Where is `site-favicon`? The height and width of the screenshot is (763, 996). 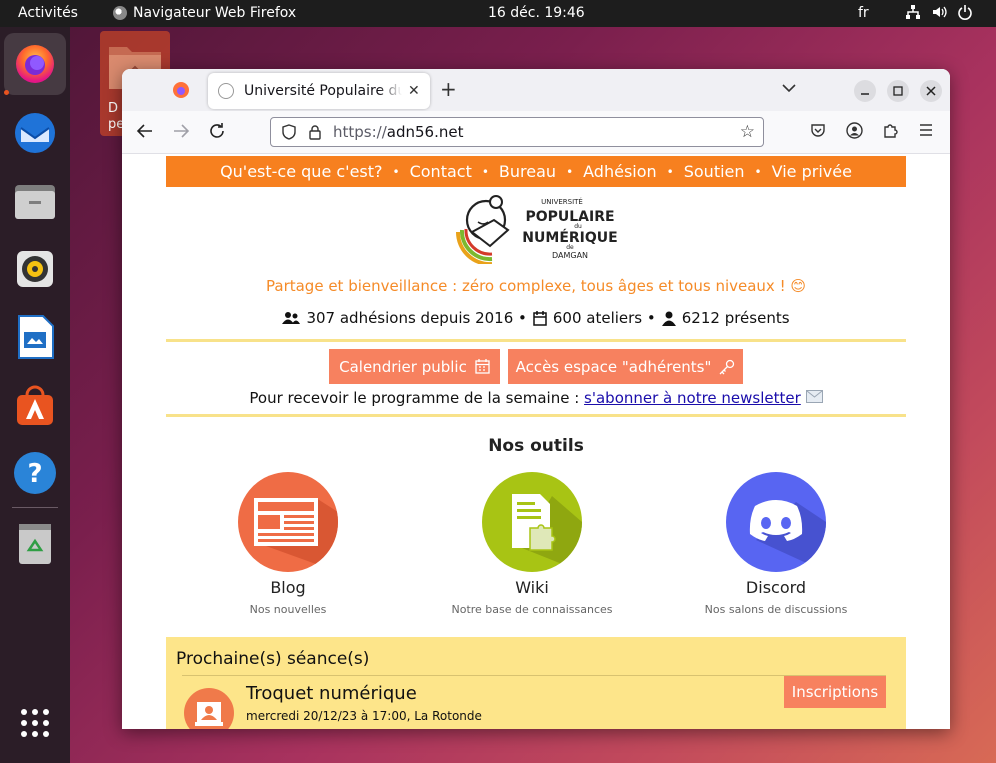
site-favicon is located at coordinates (226, 91).